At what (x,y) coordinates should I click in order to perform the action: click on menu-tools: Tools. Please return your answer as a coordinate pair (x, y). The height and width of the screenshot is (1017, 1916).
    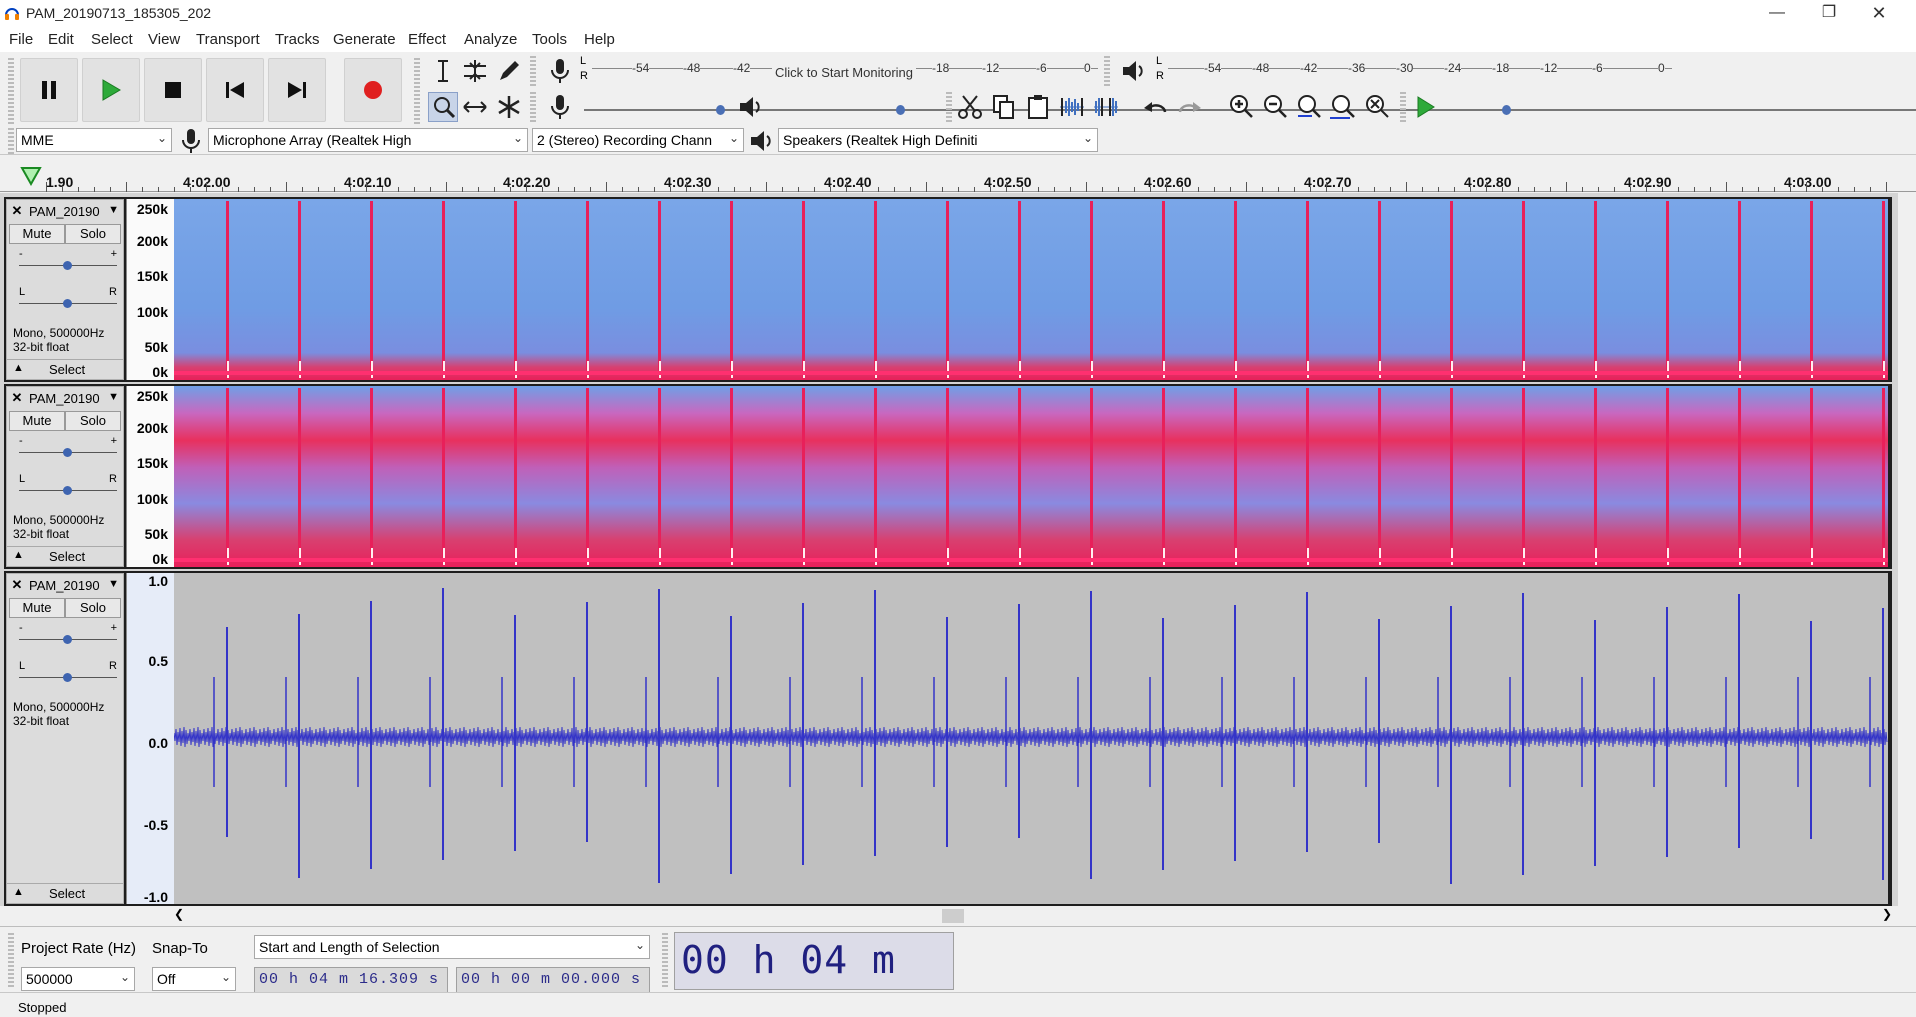
    Looking at the image, I should click on (549, 39).